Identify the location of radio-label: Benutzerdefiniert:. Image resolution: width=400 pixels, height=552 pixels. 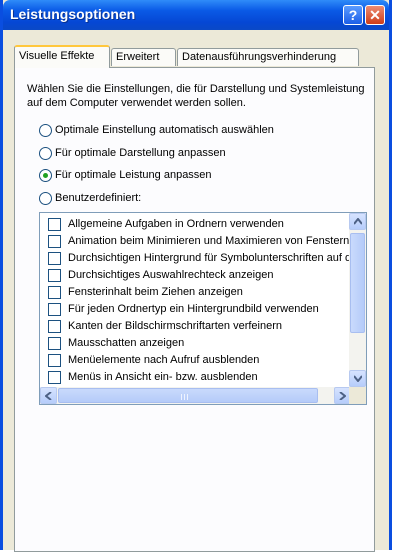
(98, 198).